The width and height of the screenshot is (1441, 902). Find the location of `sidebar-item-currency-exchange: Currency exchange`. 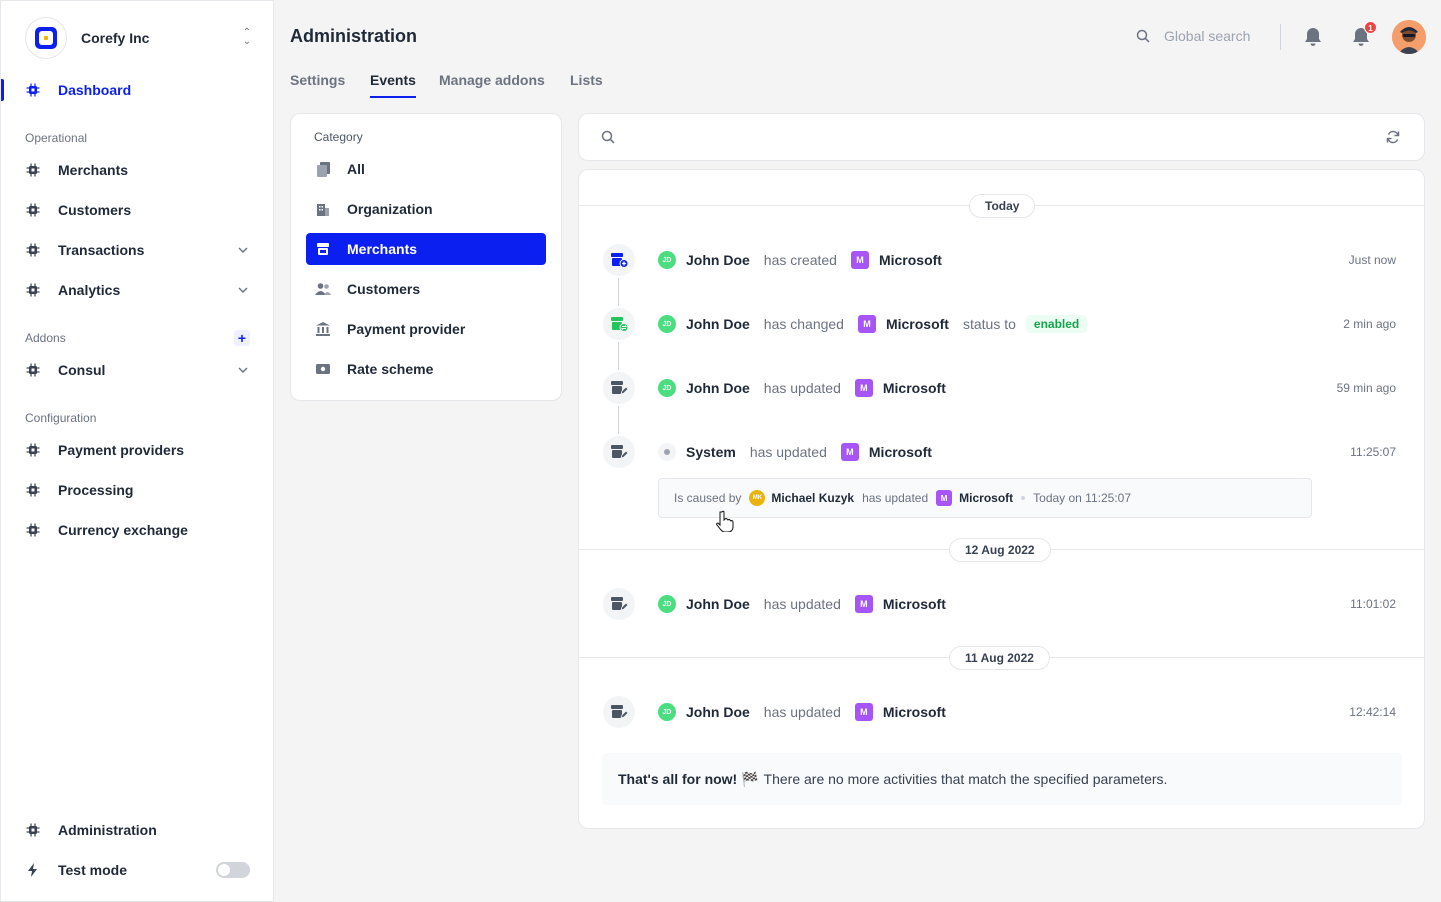

sidebar-item-currency-exchange: Currency exchange is located at coordinates (138, 530).